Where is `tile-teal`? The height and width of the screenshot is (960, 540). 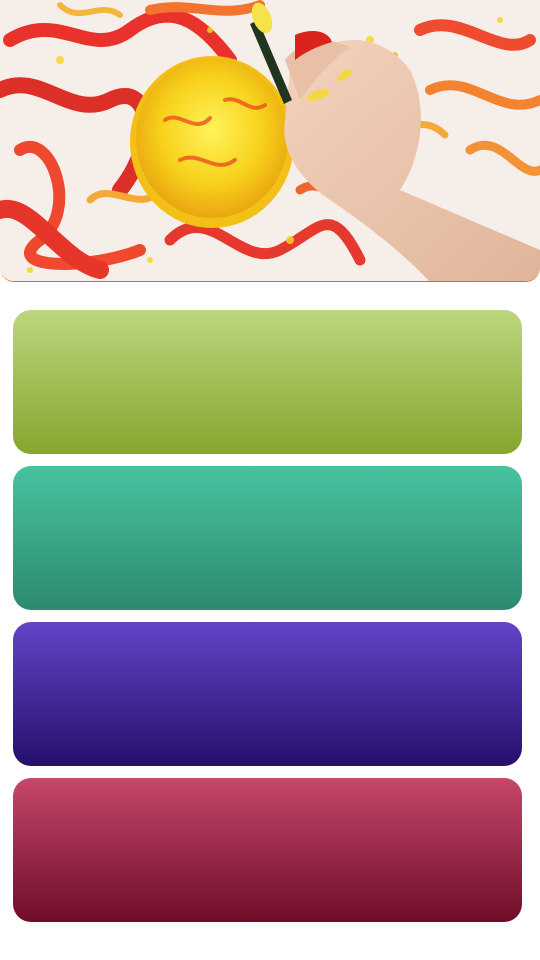 tile-teal is located at coordinates (267, 538).